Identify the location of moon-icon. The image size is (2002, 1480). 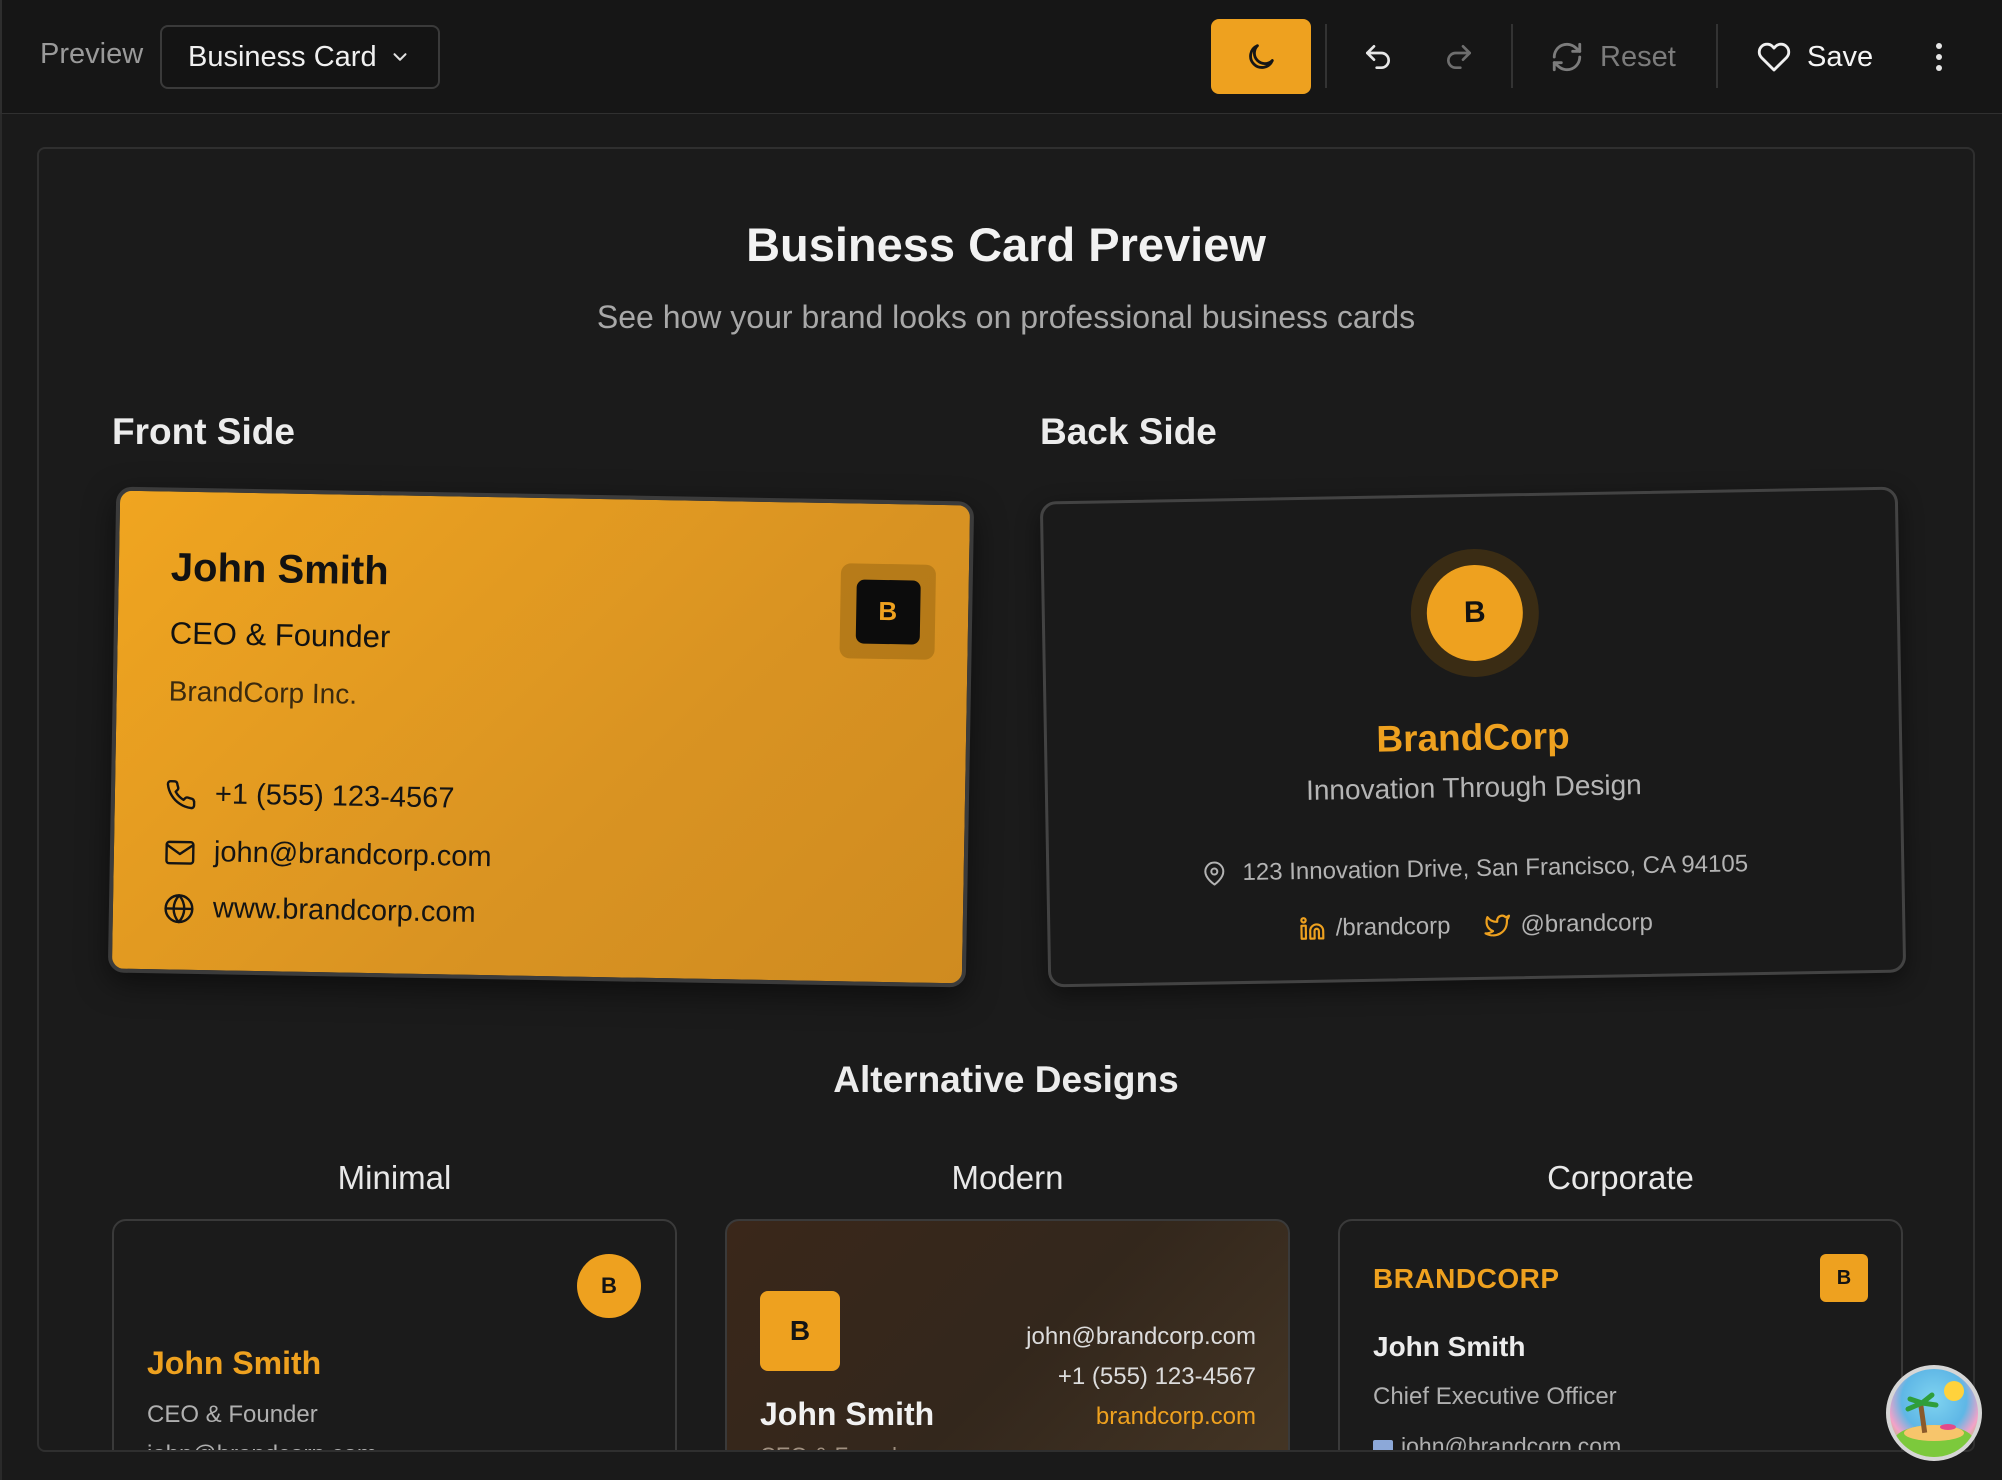
(1261, 56).